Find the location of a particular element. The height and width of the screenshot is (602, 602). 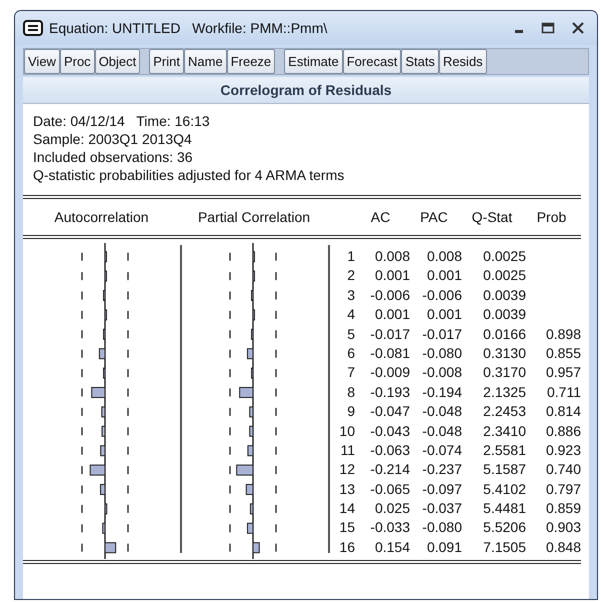

table-cell: -0.193 is located at coordinates (390, 392).